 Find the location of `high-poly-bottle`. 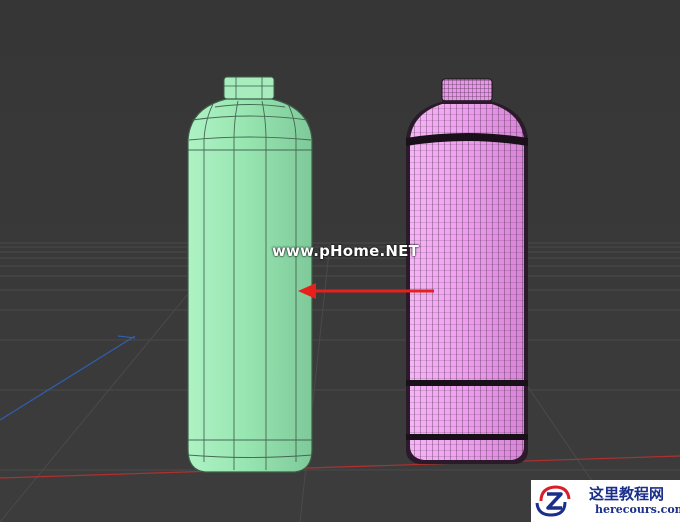

high-poly-bottle is located at coordinates (467, 271).